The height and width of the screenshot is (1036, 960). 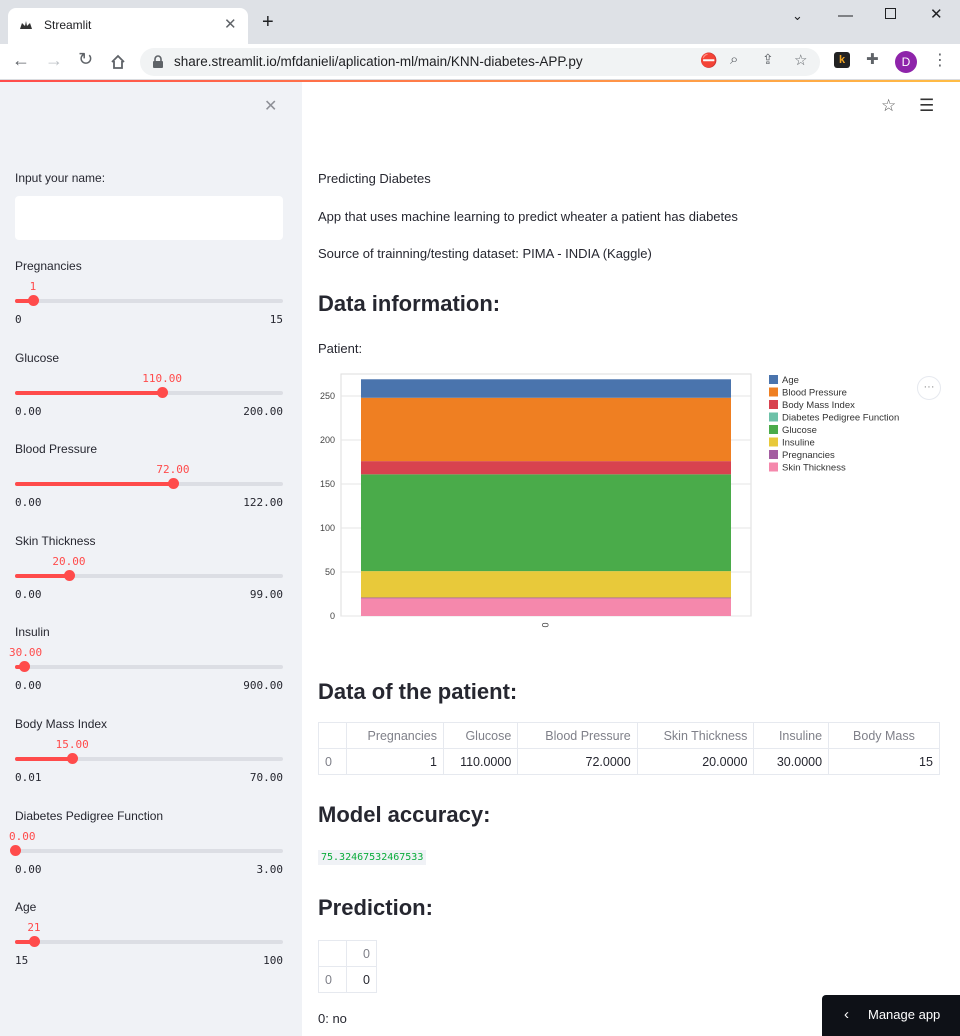 What do you see at coordinates (404, 814) in the screenshot?
I see `model-accuracy-heading: Model accuracy:` at bounding box center [404, 814].